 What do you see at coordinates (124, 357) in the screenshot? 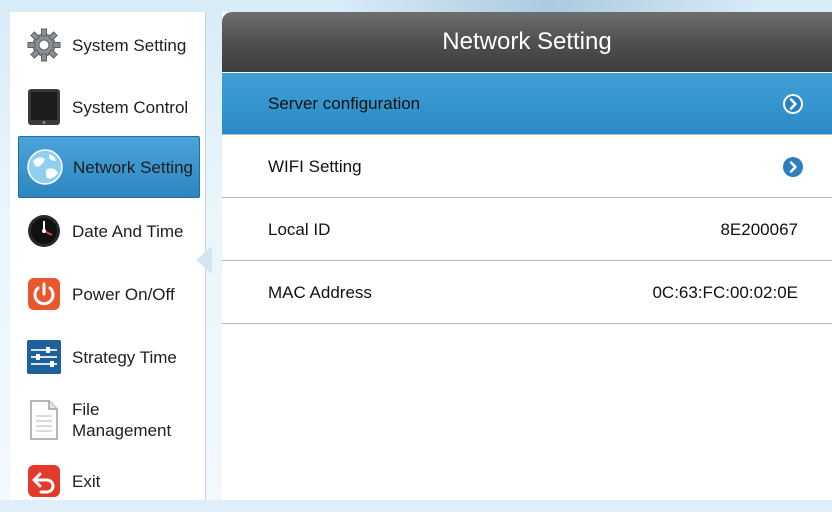
I see `sidebar-item-label: Strategy Time` at bounding box center [124, 357].